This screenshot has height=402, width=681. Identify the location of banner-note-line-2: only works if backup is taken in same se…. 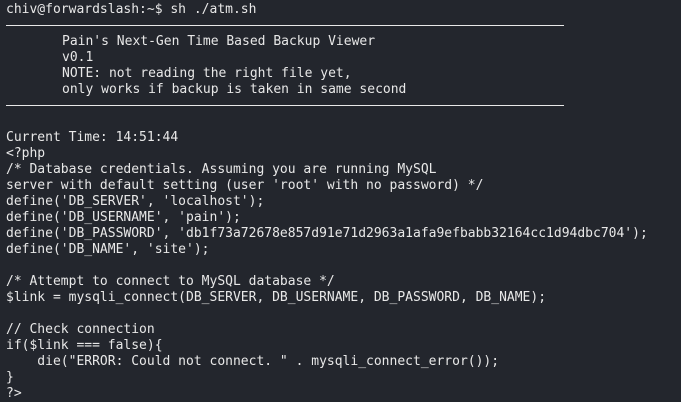
(234, 89).